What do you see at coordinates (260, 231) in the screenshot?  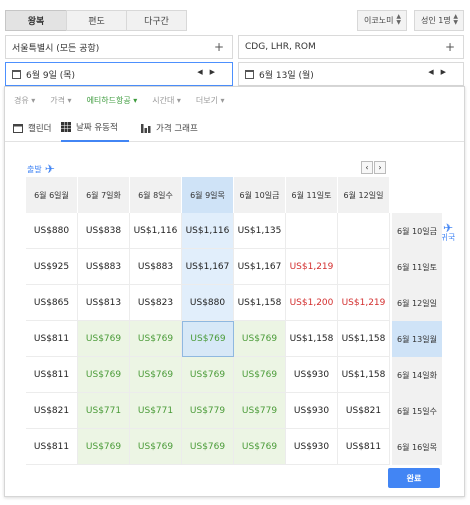 I see `price-cell: US$1,135` at bounding box center [260, 231].